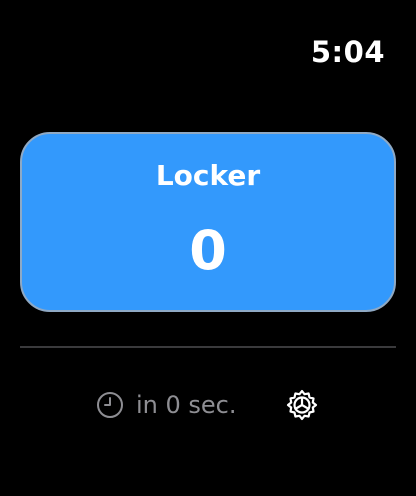 The width and height of the screenshot is (416, 496). I want to click on settings-button, so click(302, 405).